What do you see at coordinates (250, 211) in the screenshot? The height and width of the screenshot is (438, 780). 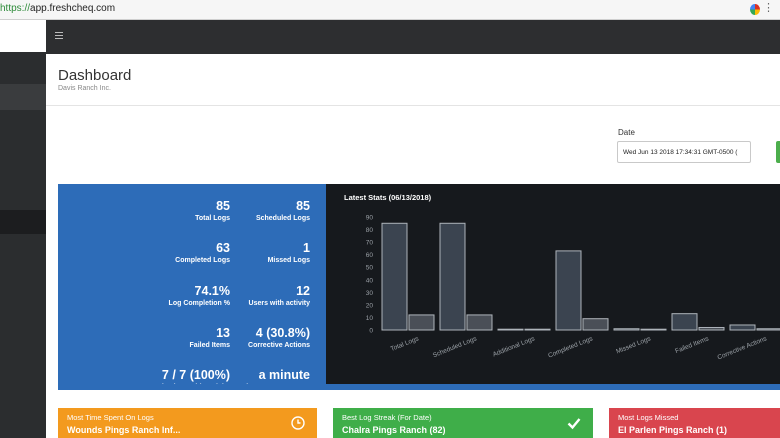 I see `stat-scheduled-logs: 85 Scheduled Logs` at bounding box center [250, 211].